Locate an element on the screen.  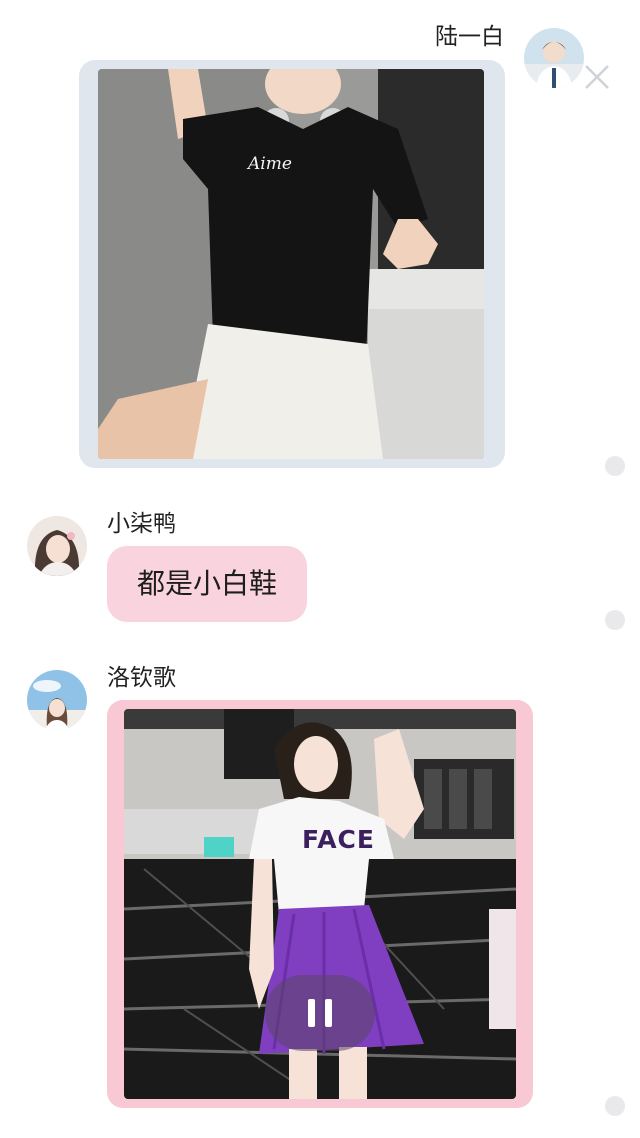
tshirt-print-label: Aime is located at coordinates (270, 164).